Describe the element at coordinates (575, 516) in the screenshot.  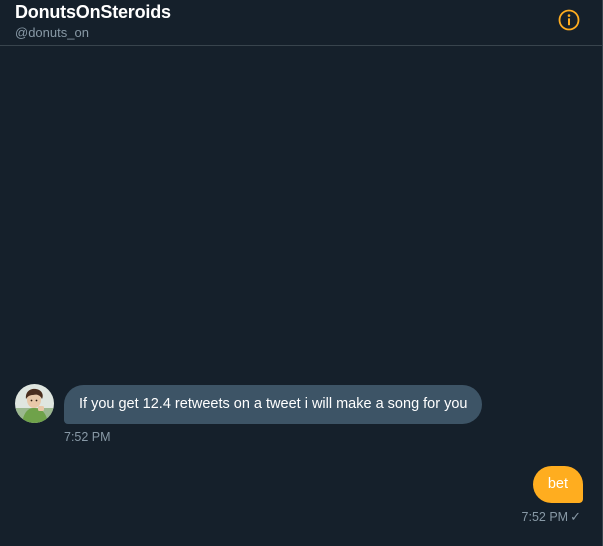
I see `check-icon: ✓` at that location.